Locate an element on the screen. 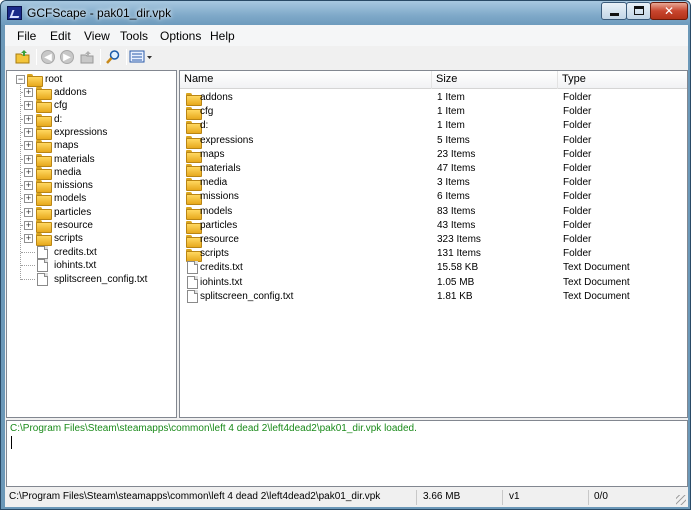 This screenshot has width=691, height=510. maximize-button is located at coordinates (638, 11).